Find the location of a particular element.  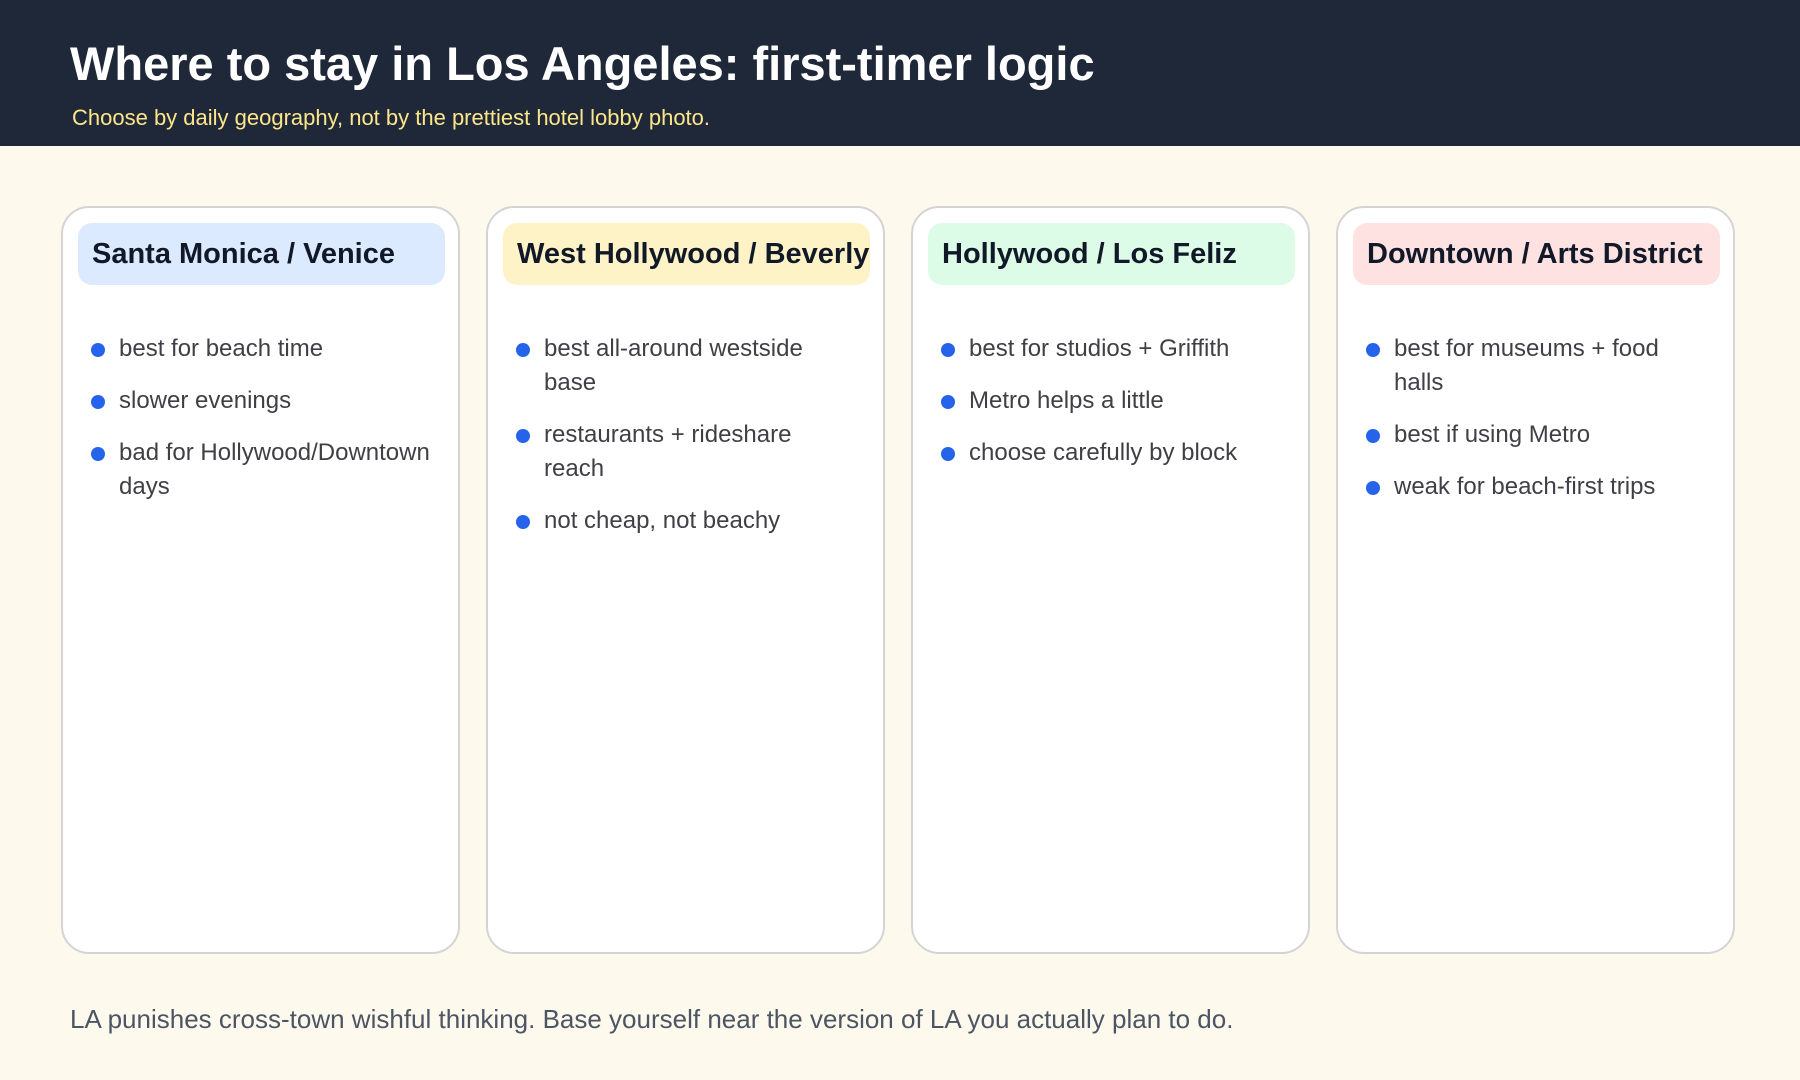

bullet-text: choose carefully by block is located at coordinates (1103, 452).